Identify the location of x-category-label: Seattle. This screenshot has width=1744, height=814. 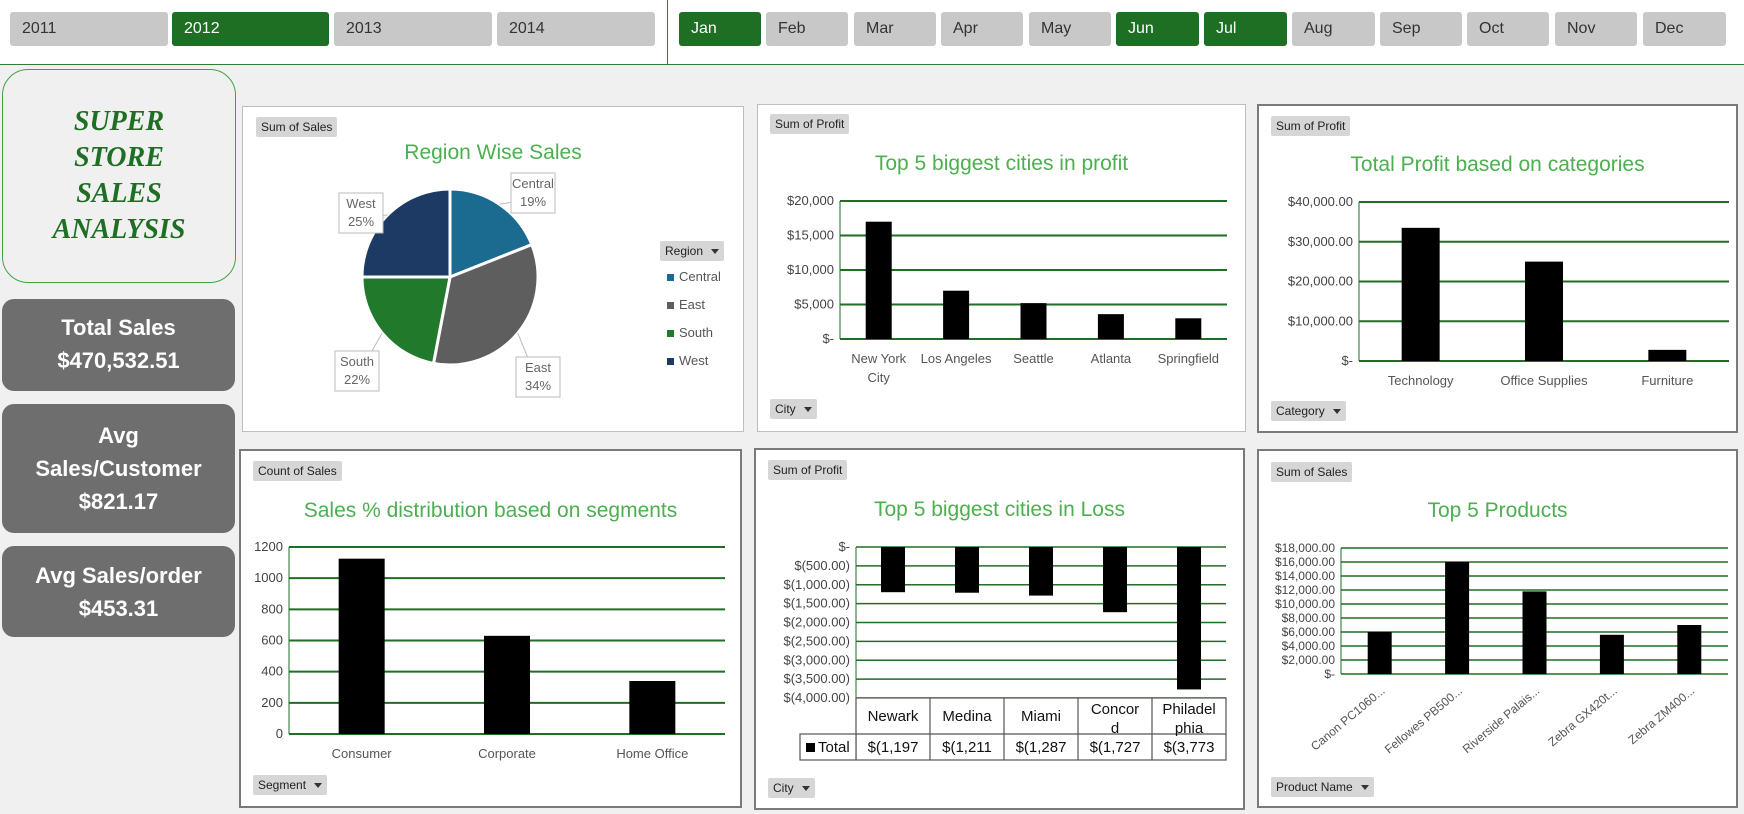
(1033, 358).